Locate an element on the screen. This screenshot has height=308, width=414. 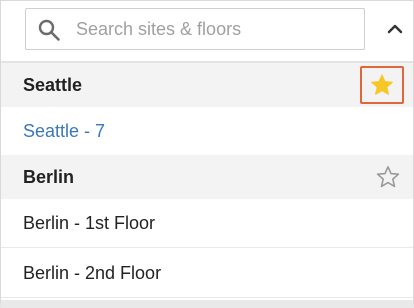
chevron-up-icon is located at coordinates (395, 29).